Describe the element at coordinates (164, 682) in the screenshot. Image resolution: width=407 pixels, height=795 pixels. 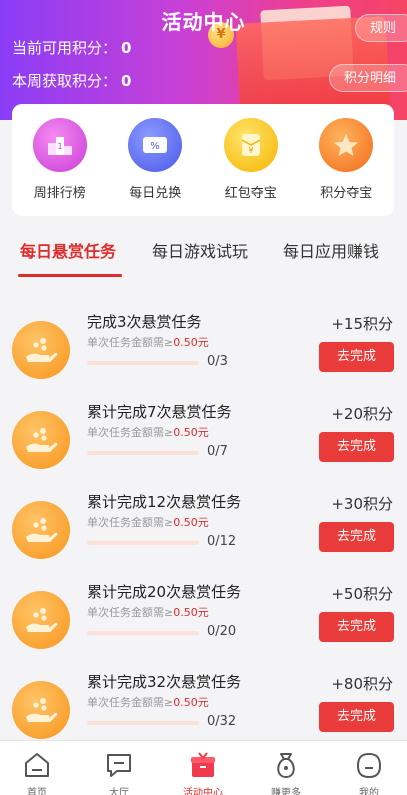
I see `task-title: 累计完成32次悬赏任务` at that location.